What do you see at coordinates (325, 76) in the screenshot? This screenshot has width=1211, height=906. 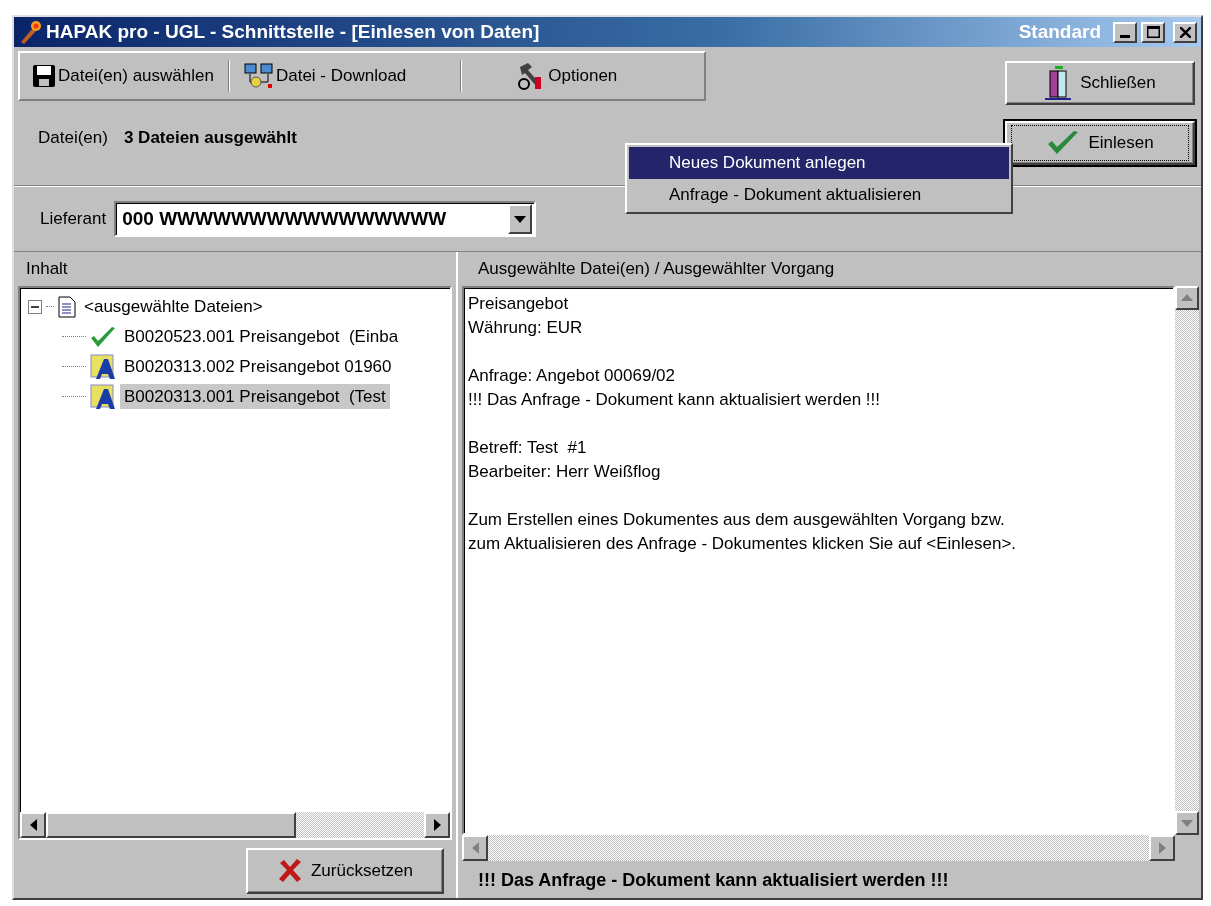 I see `toolbar-button: Datei - Download` at bounding box center [325, 76].